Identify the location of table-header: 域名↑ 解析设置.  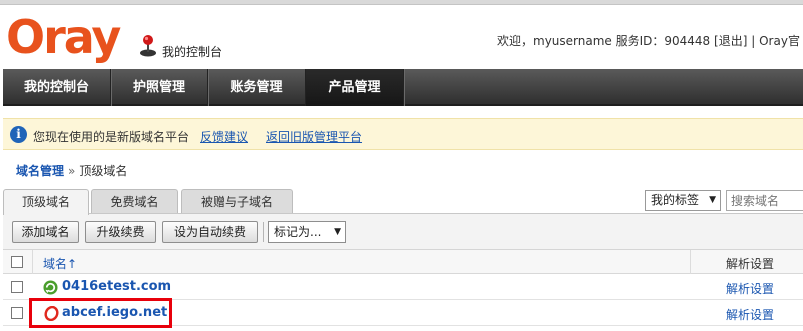
(403, 262).